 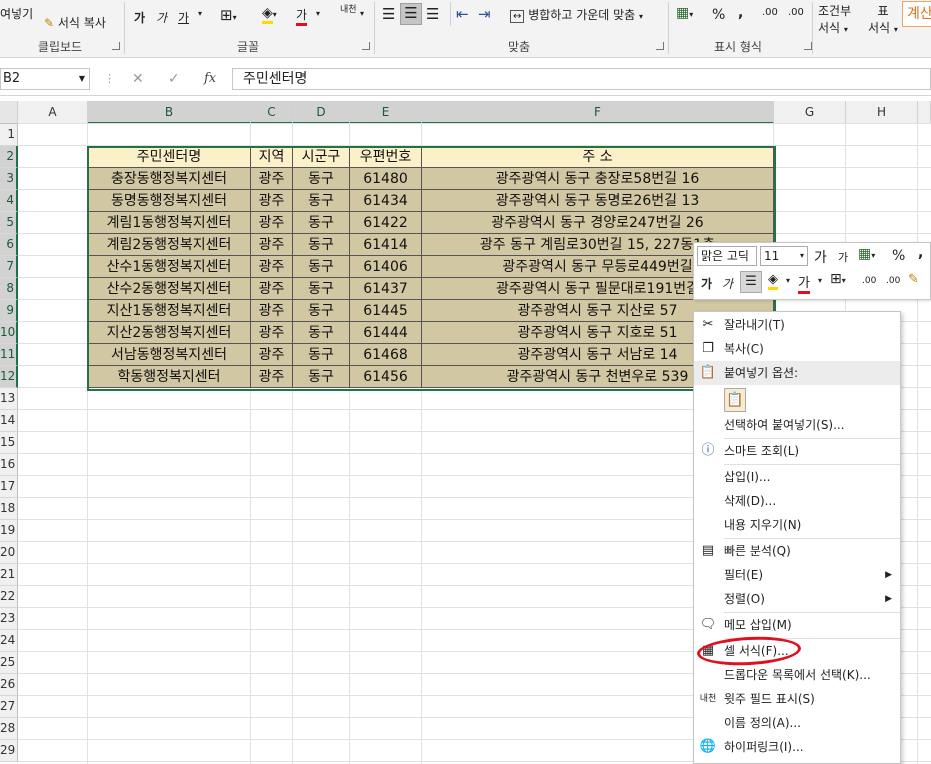 What do you see at coordinates (598, 201) in the screenshot?
I see `table-cell-address: 광주광역시 동구 동명로26번길 13` at bounding box center [598, 201].